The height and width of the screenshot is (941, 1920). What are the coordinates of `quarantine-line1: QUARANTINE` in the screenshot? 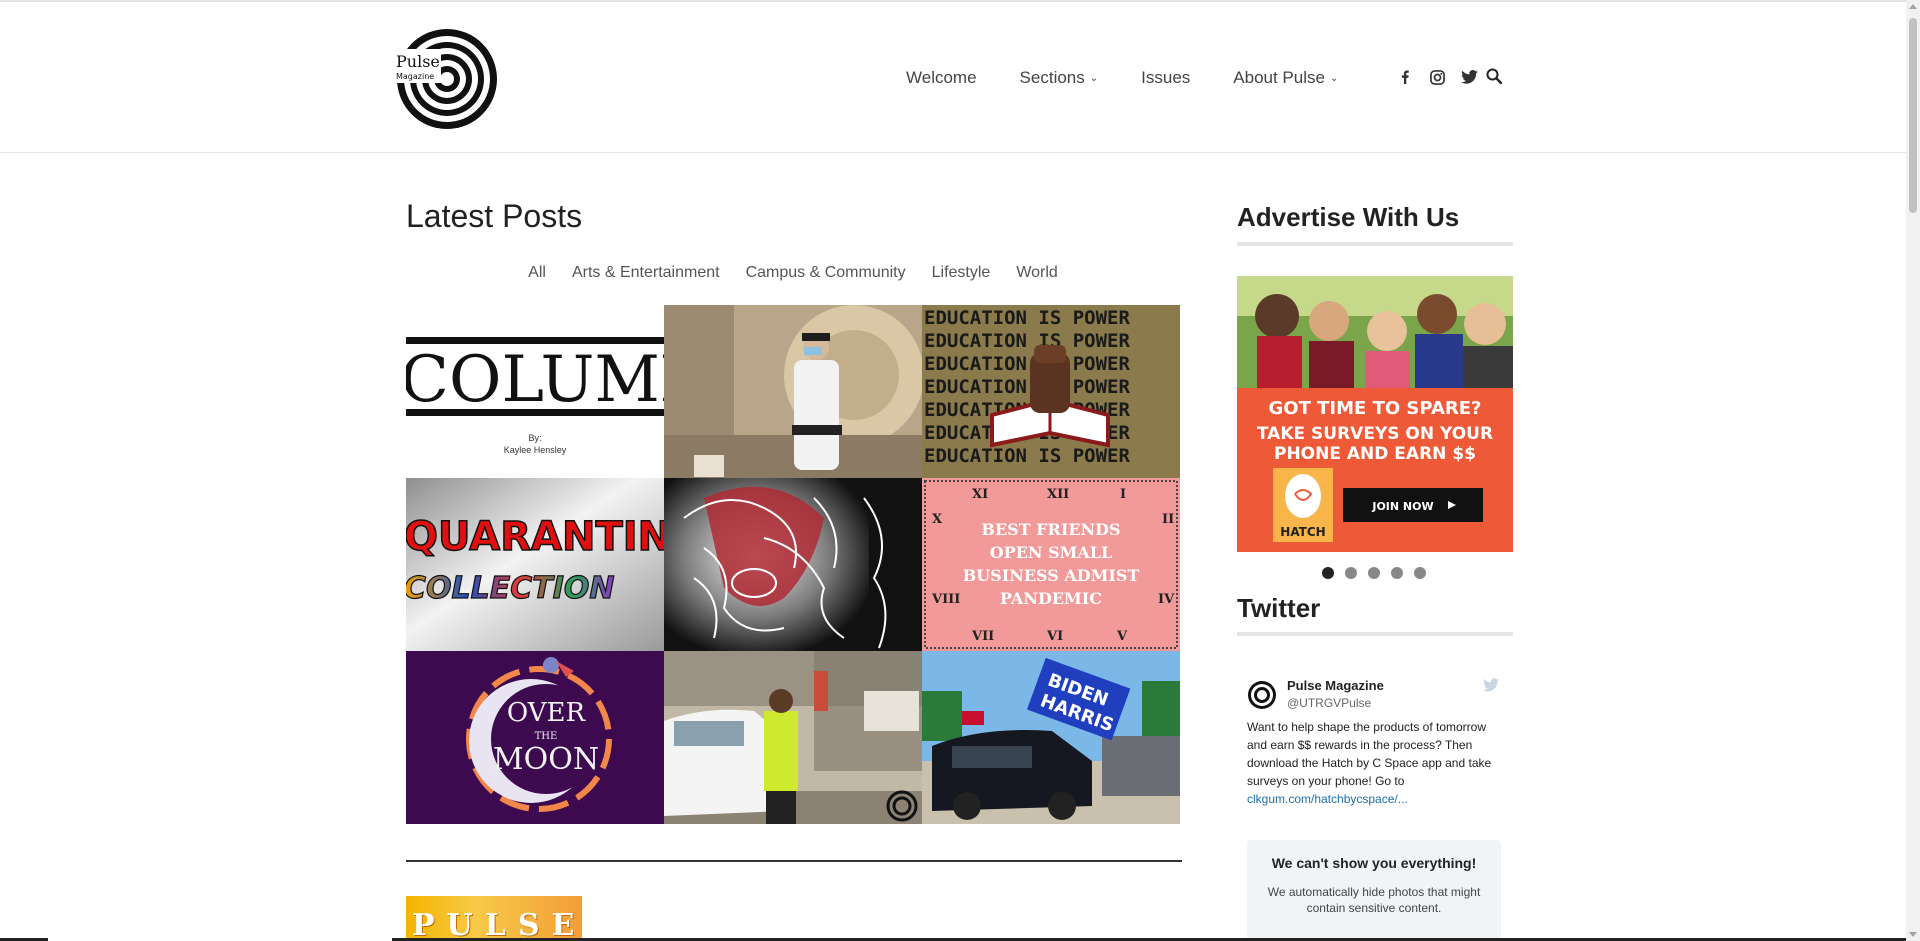 It's located at (535, 537).